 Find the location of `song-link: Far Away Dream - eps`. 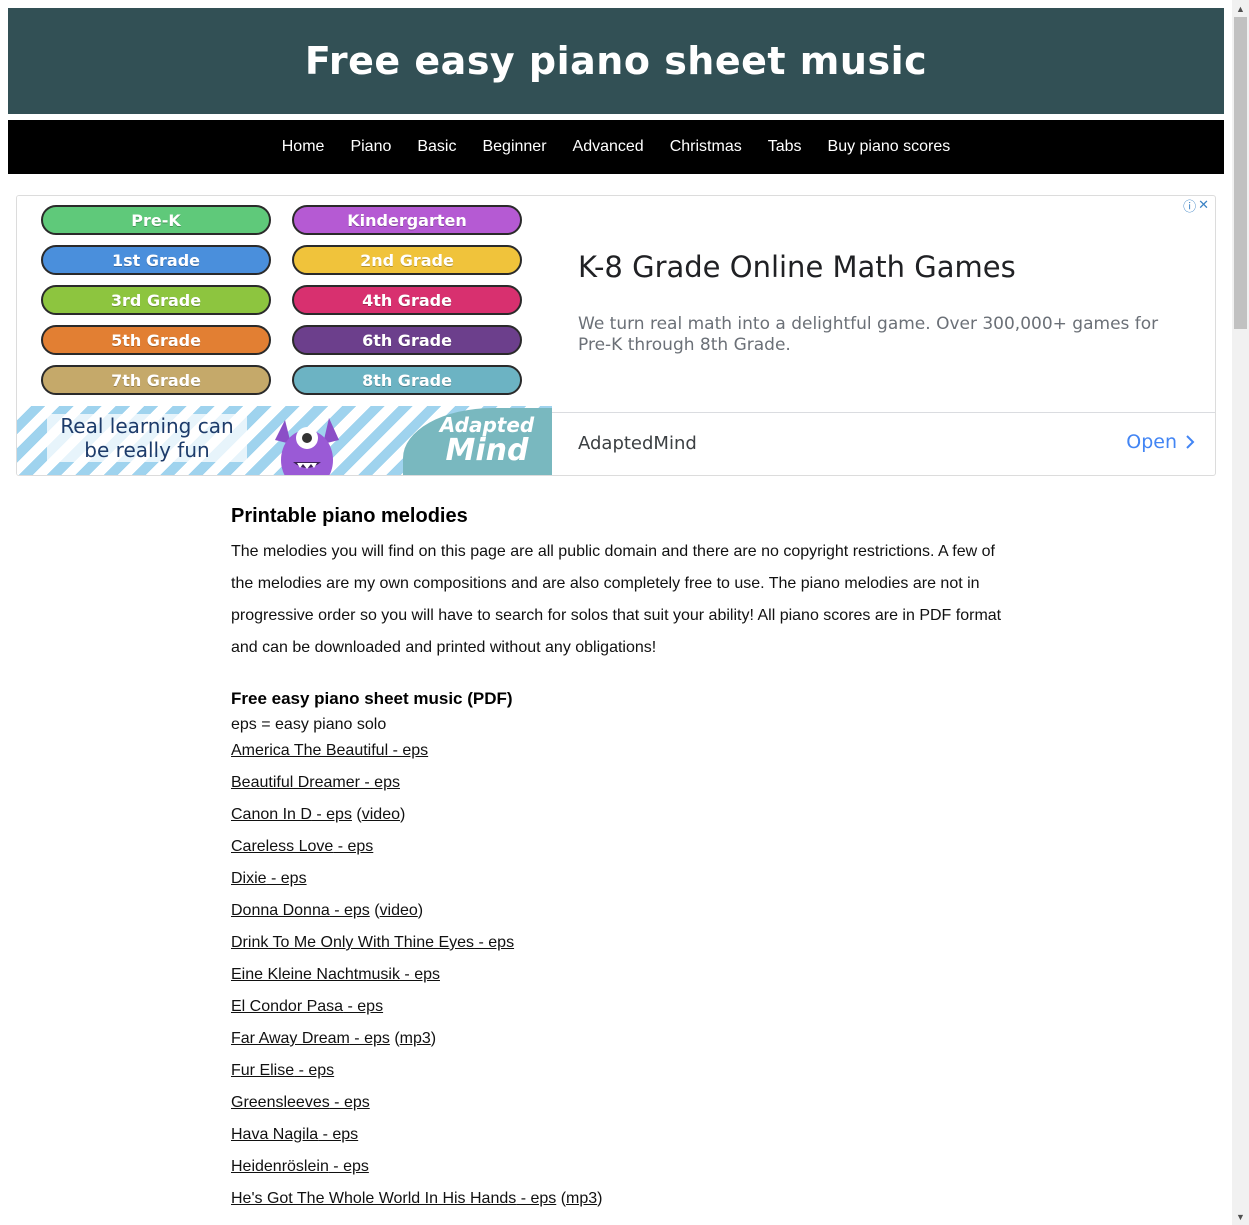

song-link: Far Away Dream - eps is located at coordinates (310, 1038).